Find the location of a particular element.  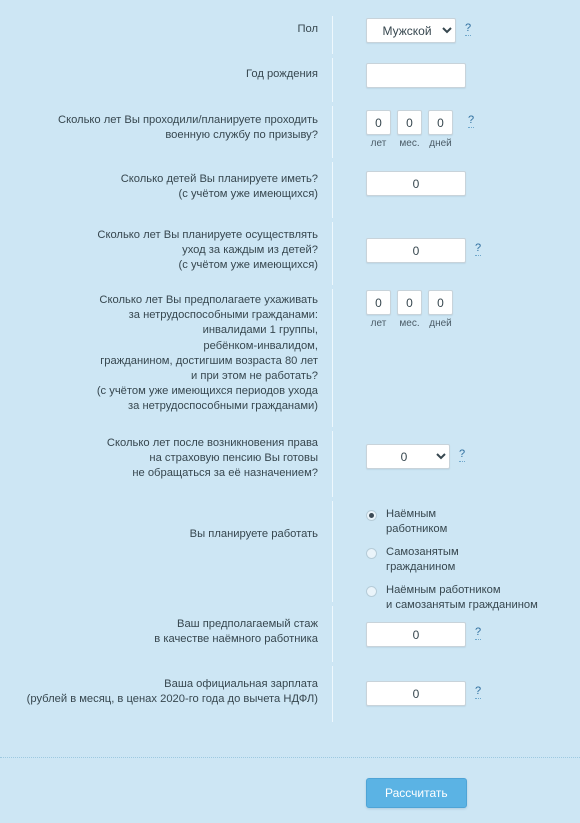

birth-year-control-col is located at coordinates (456, 72).